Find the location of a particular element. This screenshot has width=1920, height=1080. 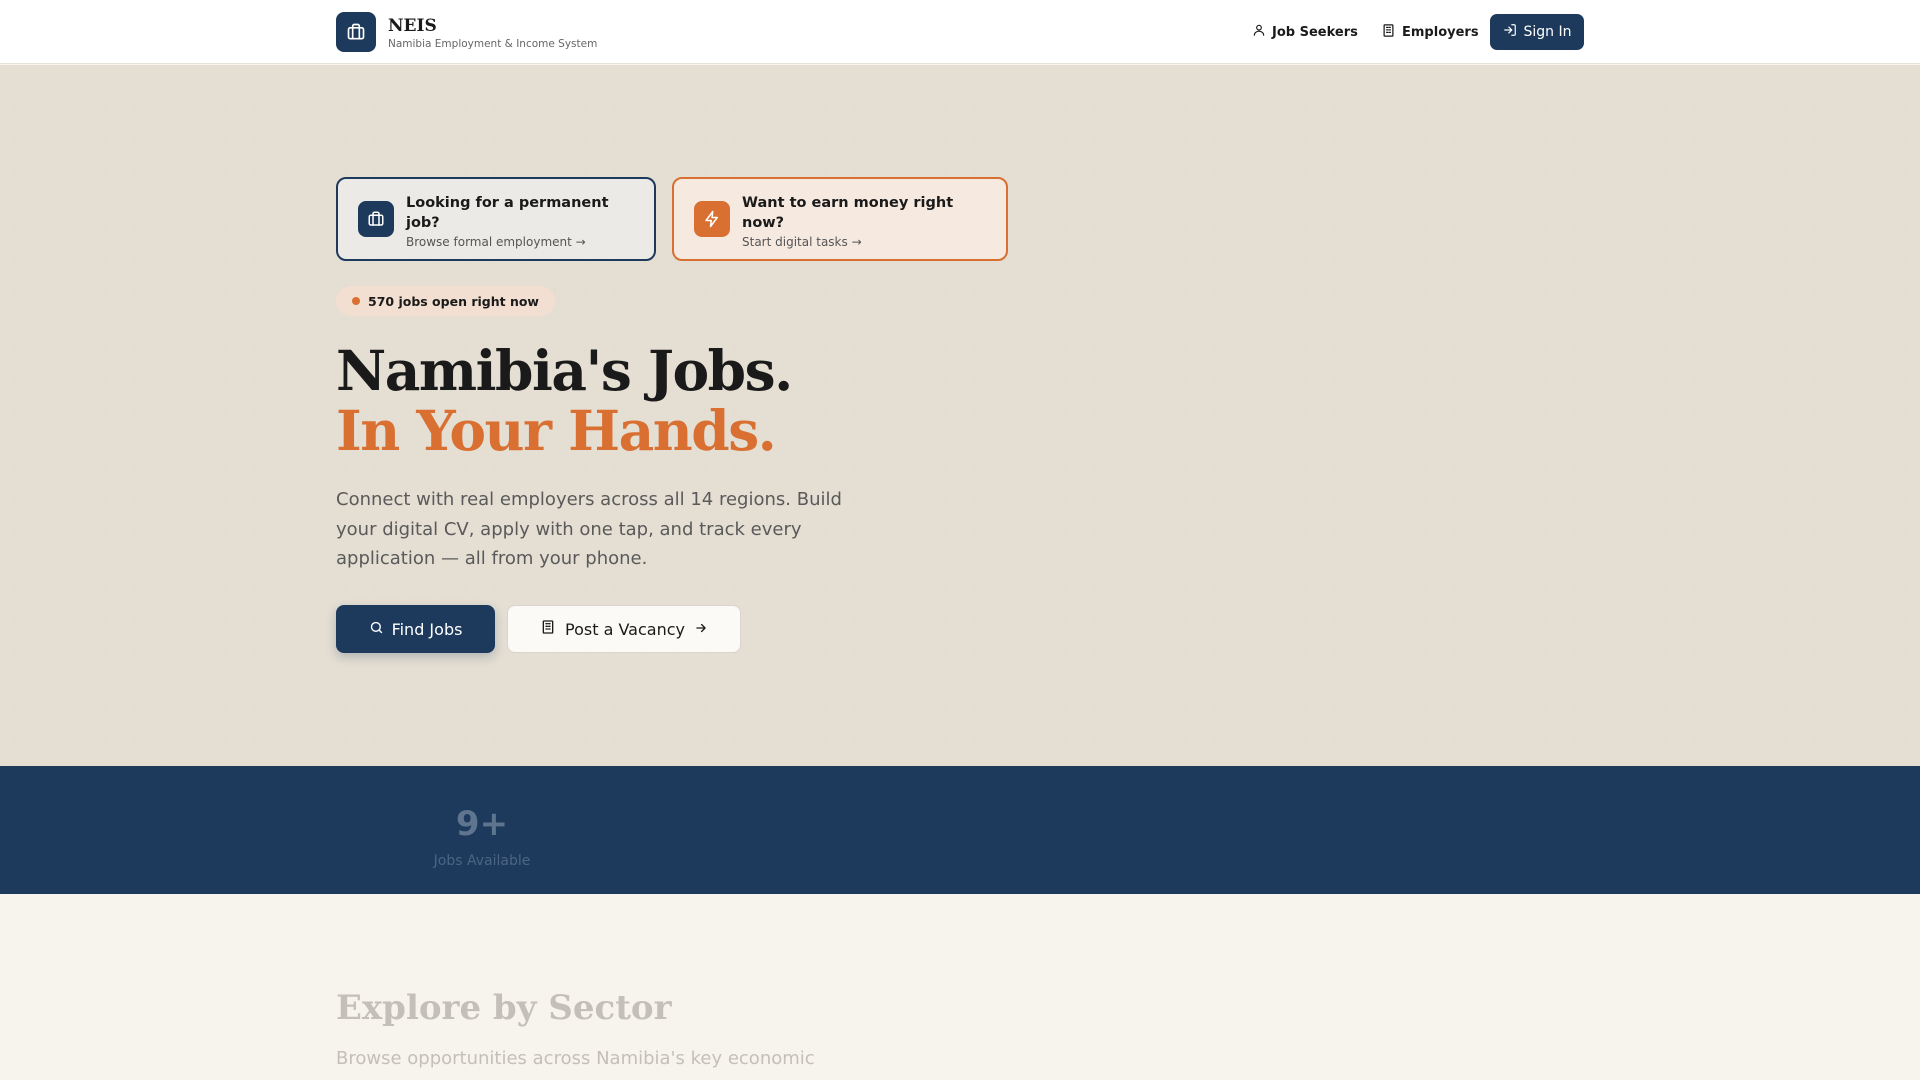

jobs-available-value: 9+ is located at coordinates (482, 824).